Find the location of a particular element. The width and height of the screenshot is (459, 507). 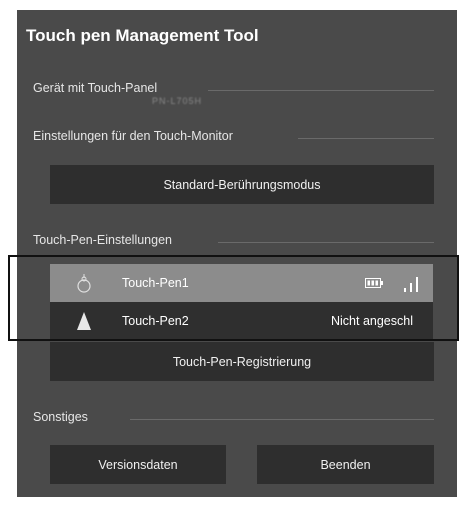

misc-label: Sonstiges is located at coordinates (60, 417).